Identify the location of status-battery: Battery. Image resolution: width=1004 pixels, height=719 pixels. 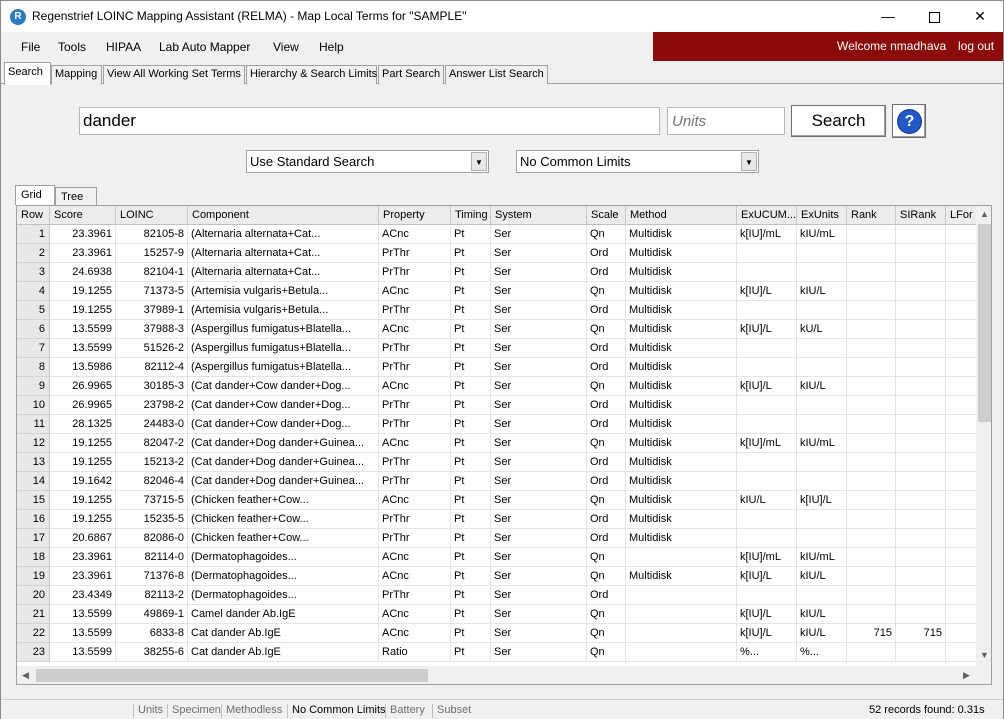
(405, 711).